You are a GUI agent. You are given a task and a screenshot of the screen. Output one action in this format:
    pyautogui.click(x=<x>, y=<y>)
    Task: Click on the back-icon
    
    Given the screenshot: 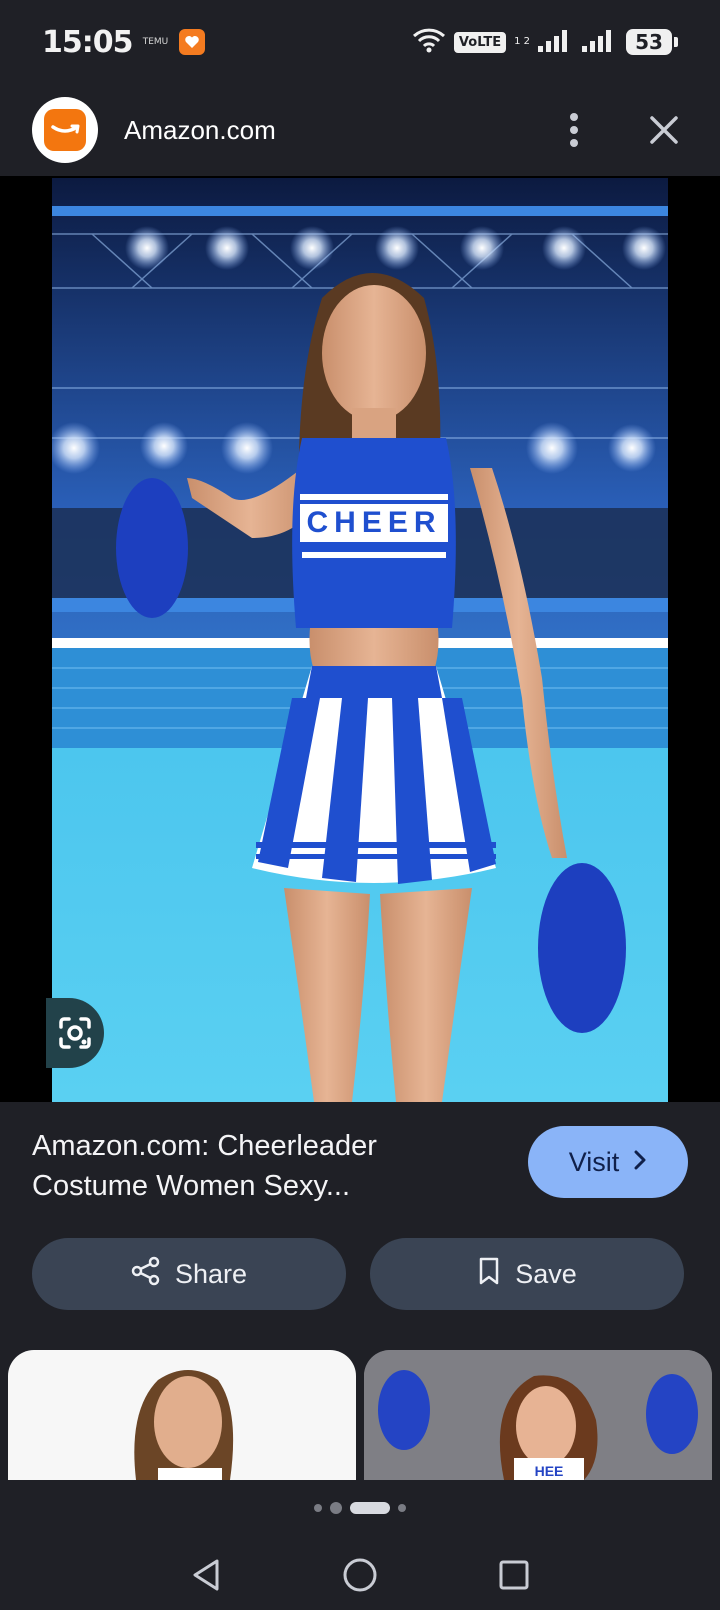 What is the action you would take?
    pyautogui.click(x=206, y=1575)
    